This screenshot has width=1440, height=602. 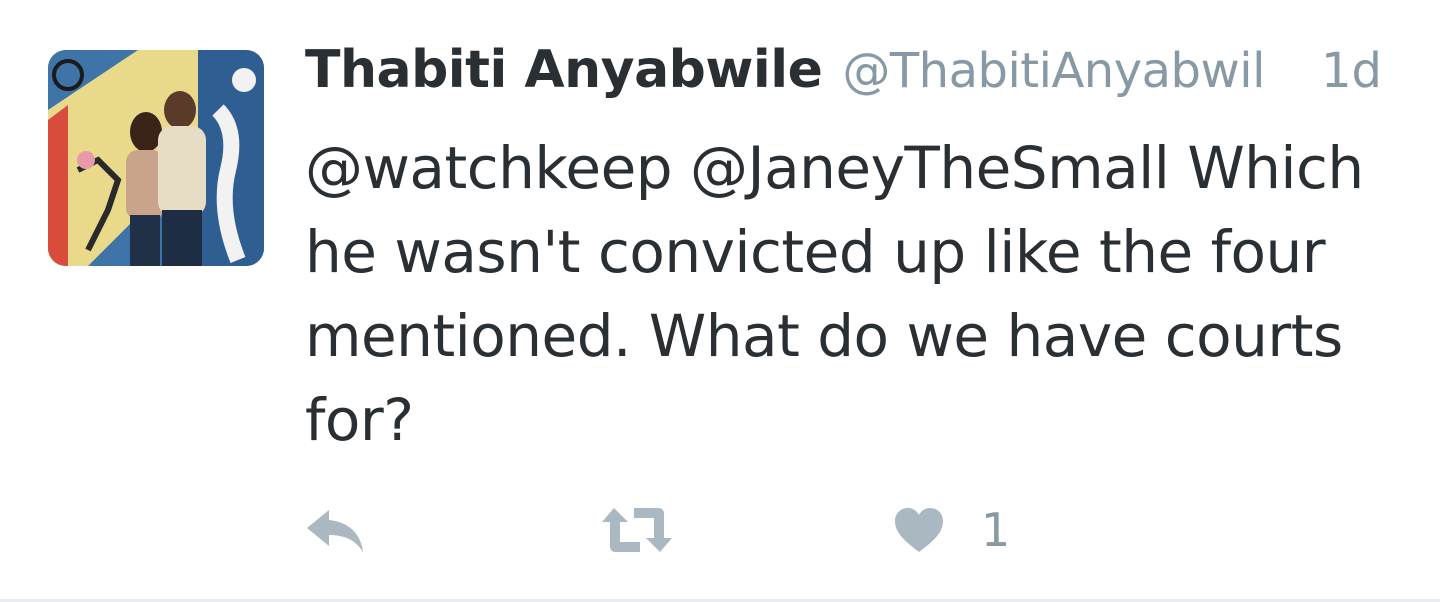 I want to click on reply-button, so click(x=336, y=530).